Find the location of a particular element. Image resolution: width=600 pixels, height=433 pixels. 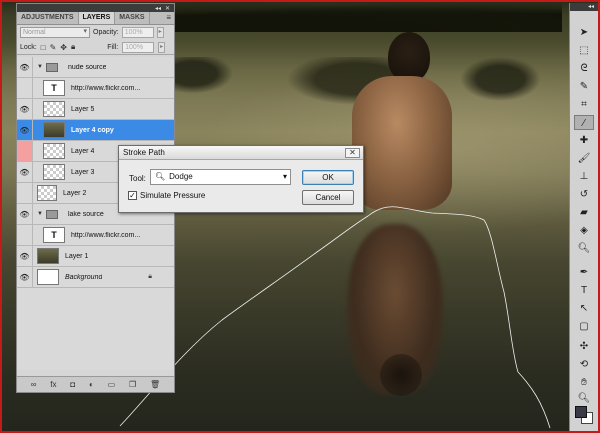

tab-adjustments: ADJUSTMENTS is located at coordinates (48, 18).